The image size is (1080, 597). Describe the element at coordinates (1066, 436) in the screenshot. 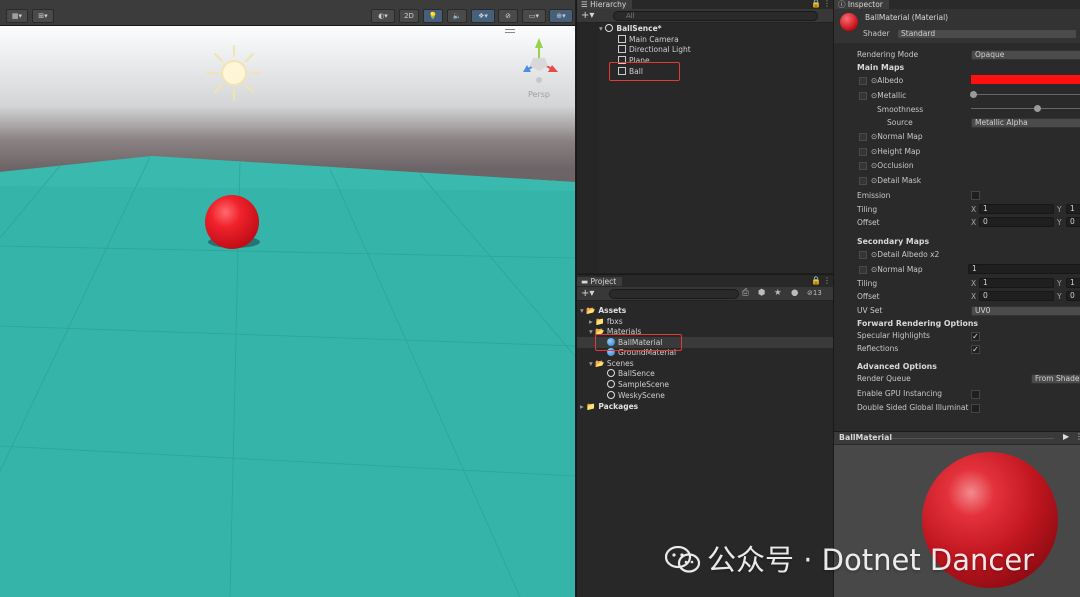

I see `play-preview-icon: ▶` at that location.